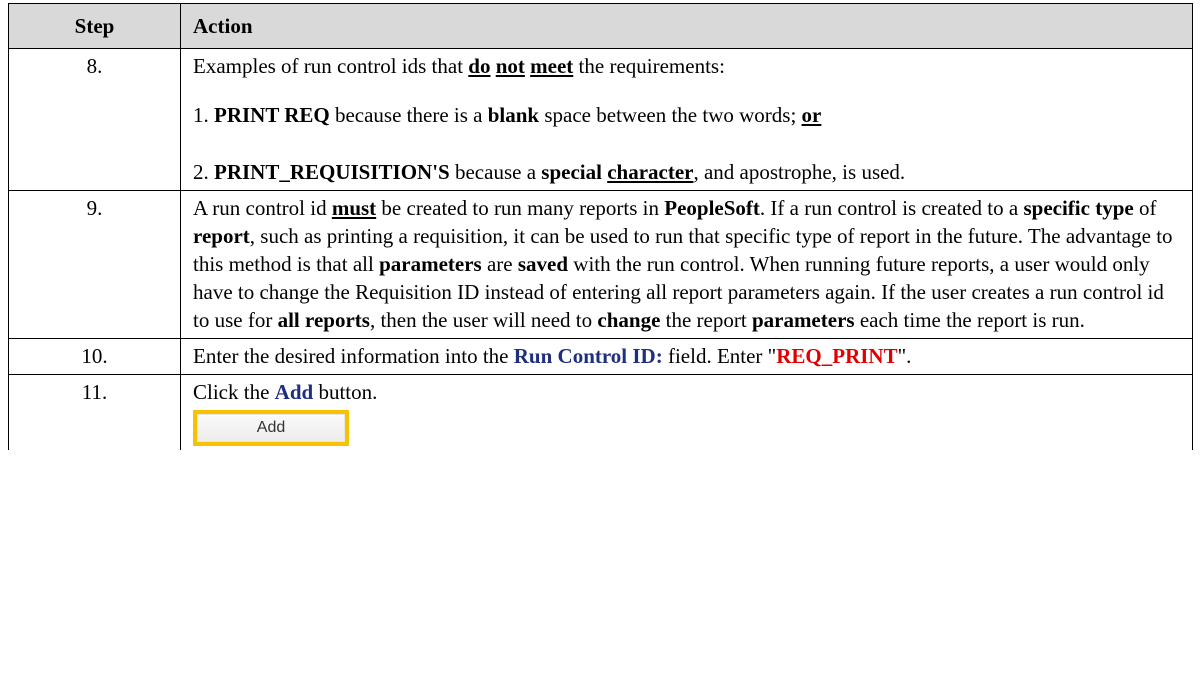 The image size is (1201, 677). What do you see at coordinates (588, 356) in the screenshot?
I see `field-name: Run Control ID:` at bounding box center [588, 356].